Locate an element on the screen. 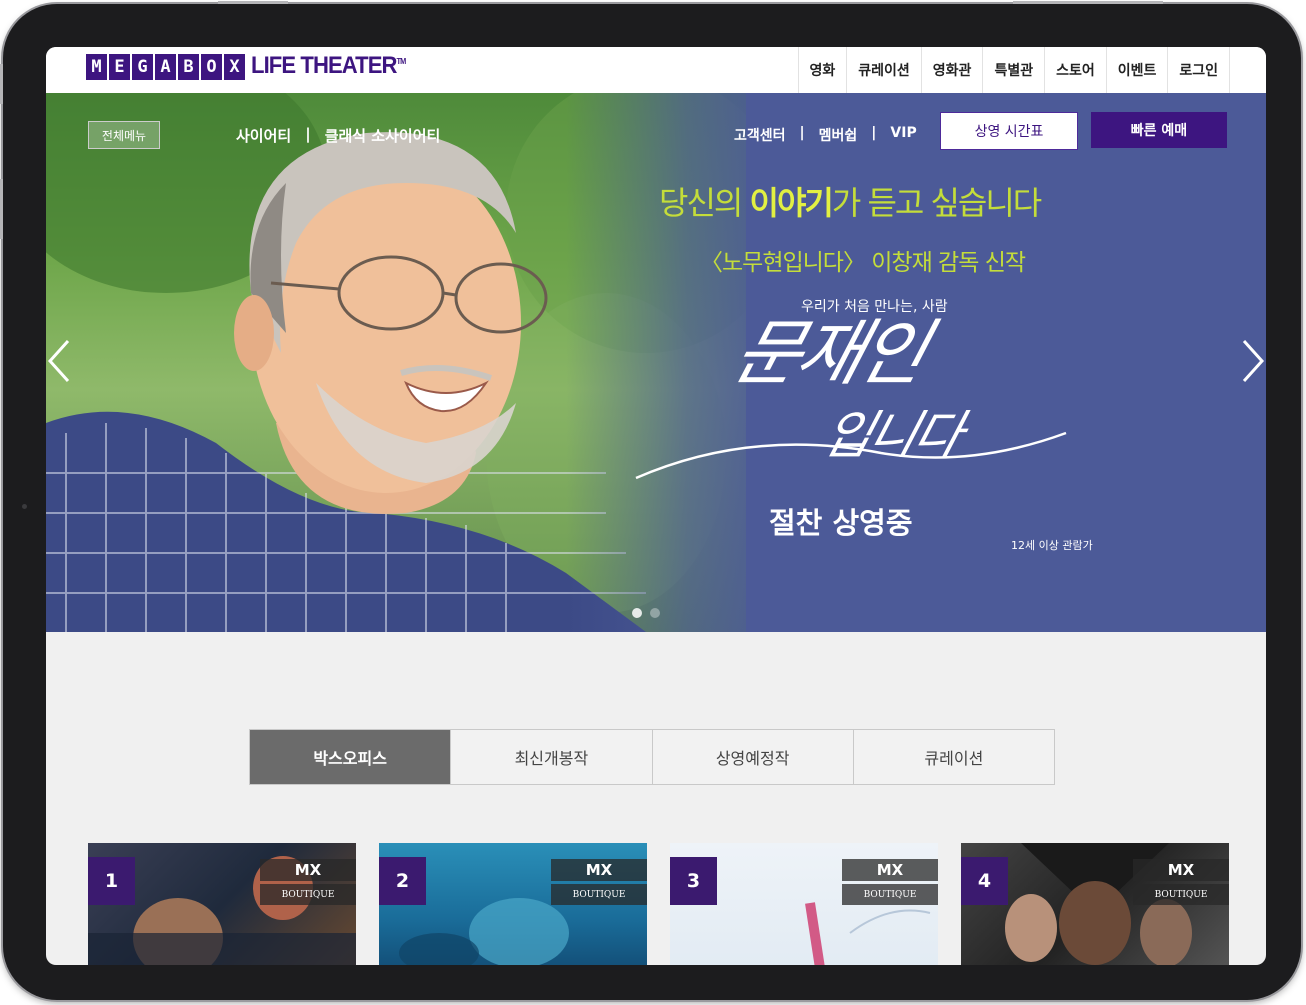 Image resolution: width=1306 pixels, height=1005 pixels. volume-button-lower is located at coordinates (1, 209).